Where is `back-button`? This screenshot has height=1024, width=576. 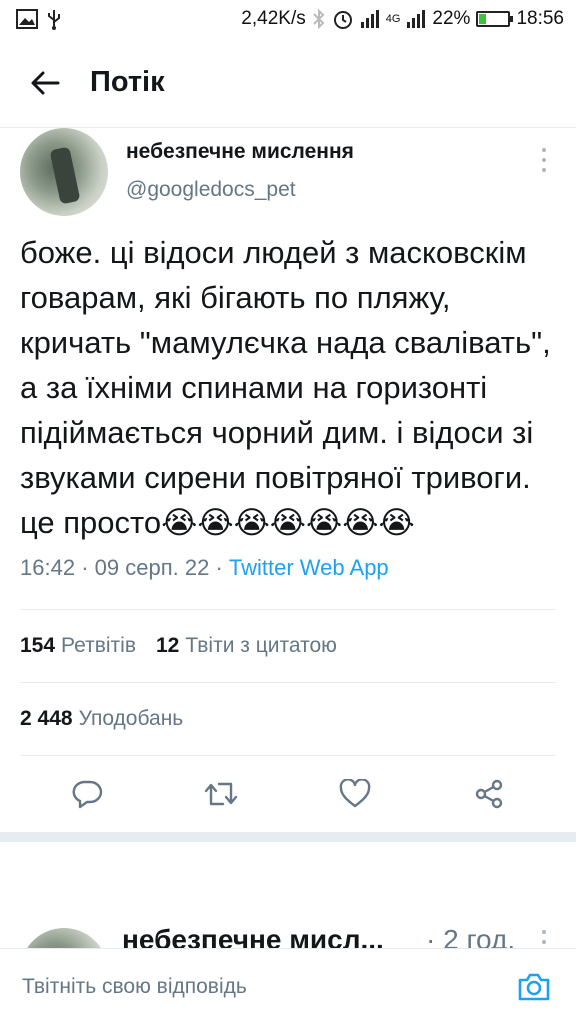 back-button is located at coordinates (45, 83).